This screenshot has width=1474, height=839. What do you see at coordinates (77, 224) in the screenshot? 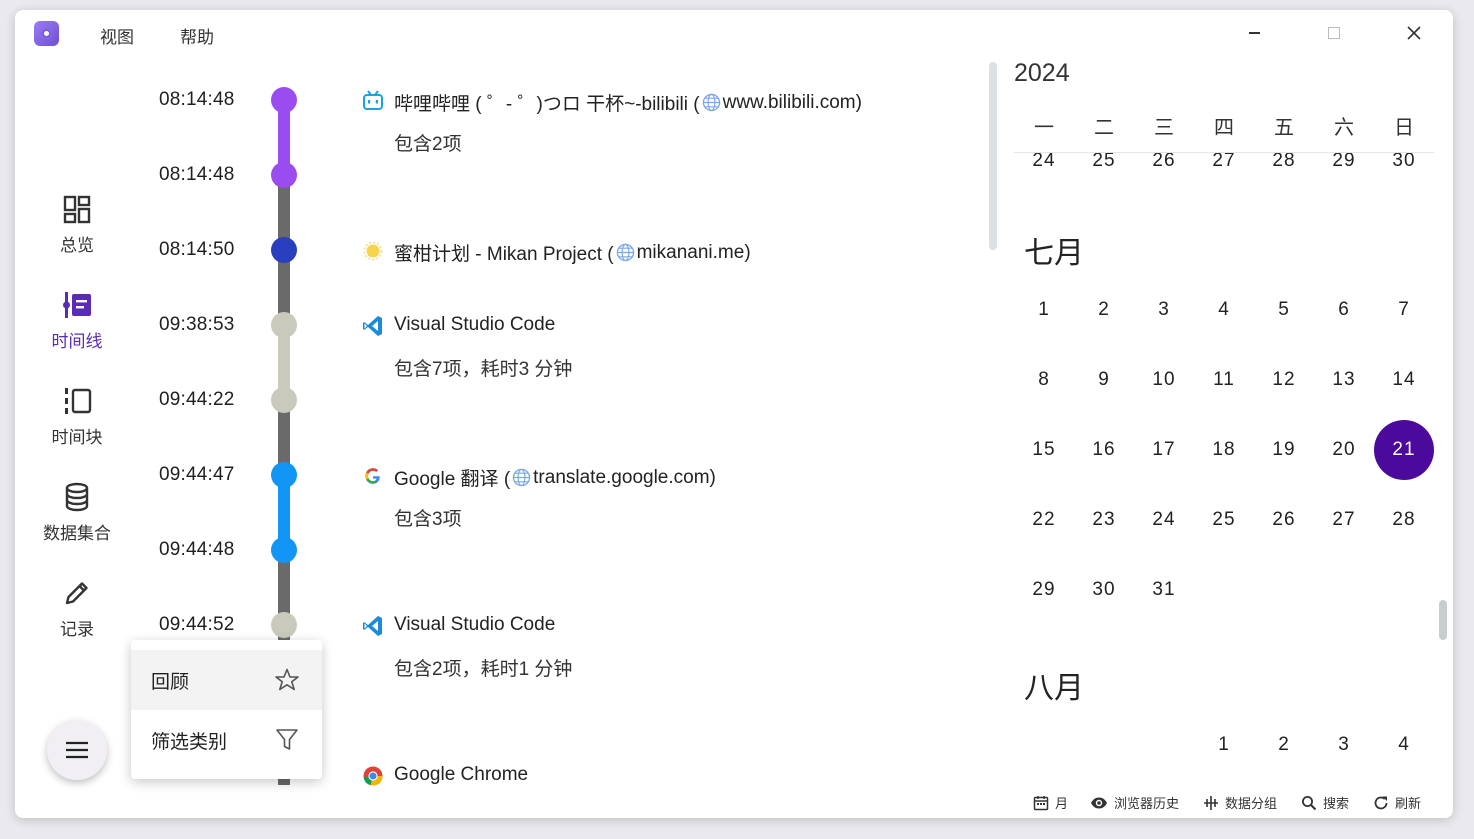
I see `nav-overview: 总览` at bounding box center [77, 224].